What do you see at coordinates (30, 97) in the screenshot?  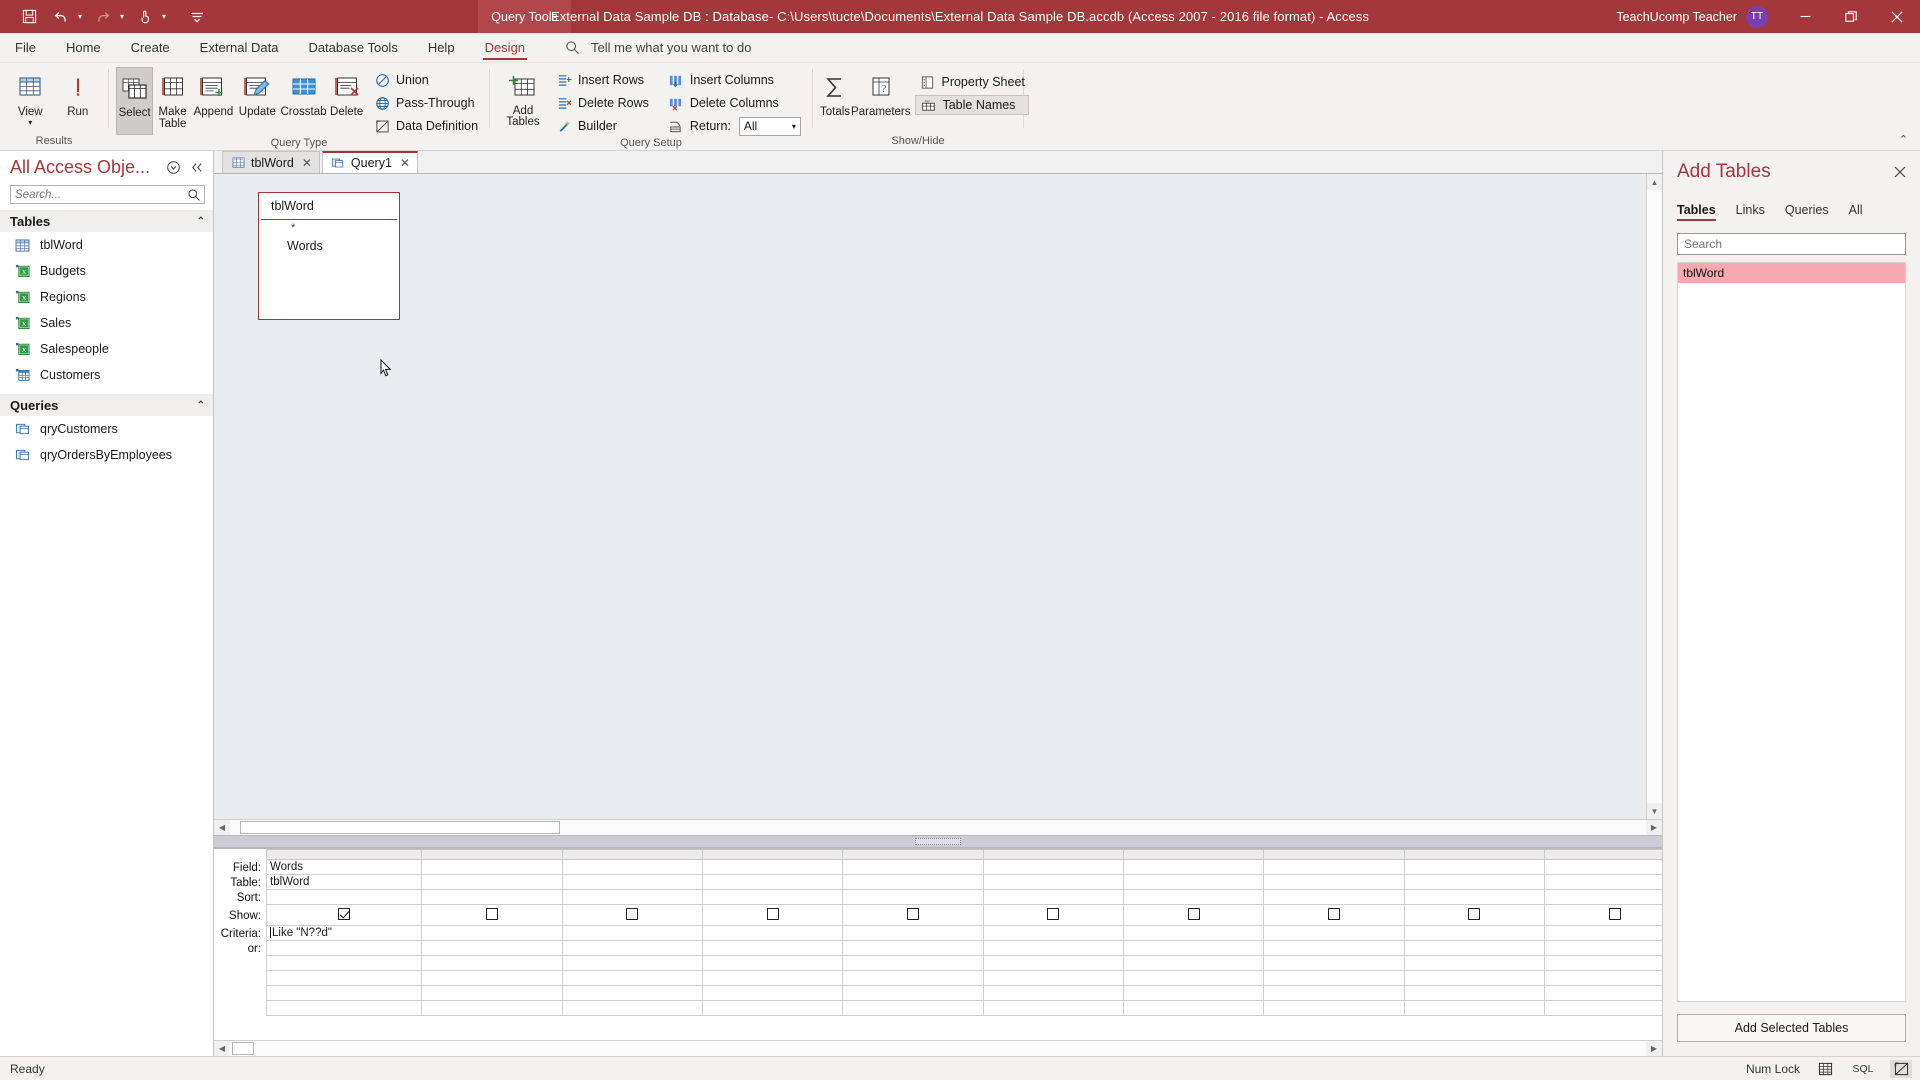 I see `view-button: View ▾` at bounding box center [30, 97].